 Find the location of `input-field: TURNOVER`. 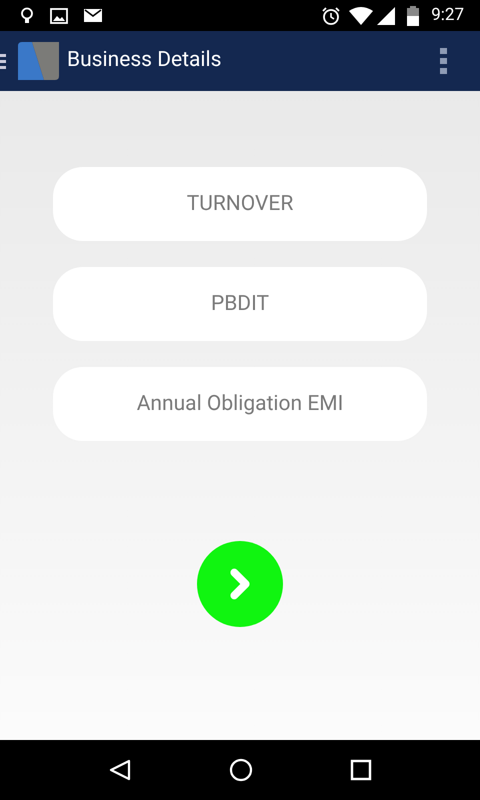

input-field: TURNOVER is located at coordinates (240, 204).